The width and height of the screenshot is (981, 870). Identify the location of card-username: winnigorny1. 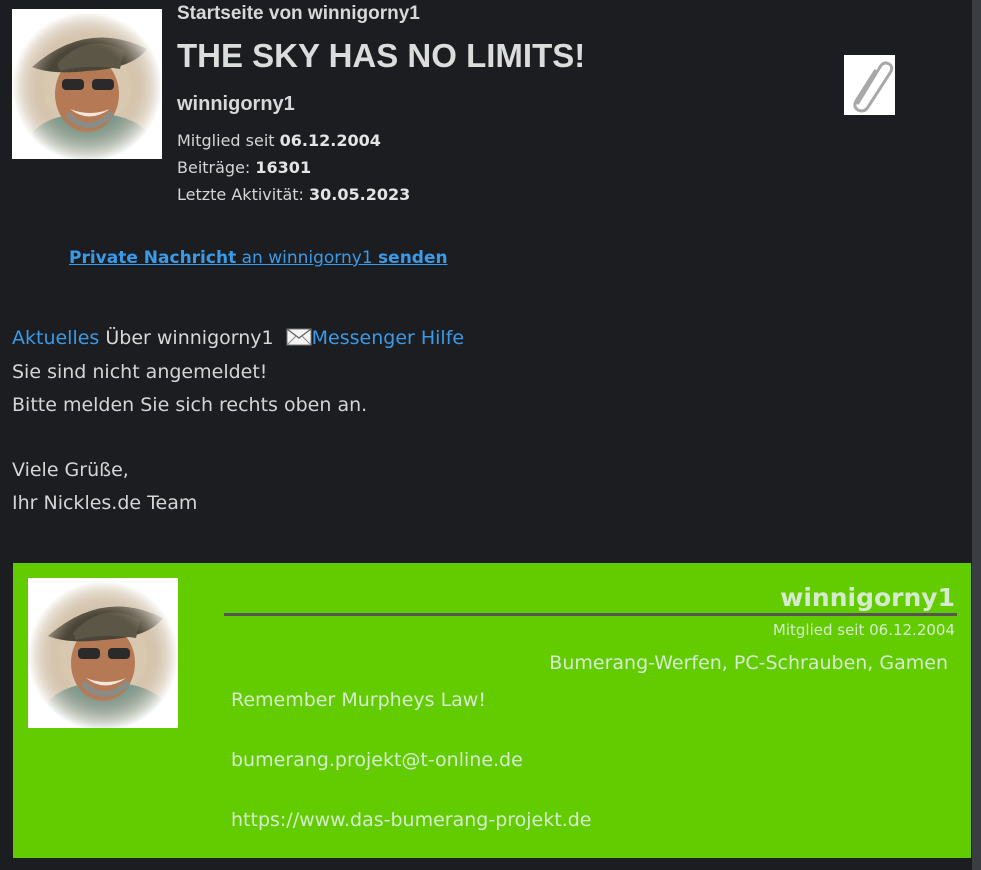
(867, 597).